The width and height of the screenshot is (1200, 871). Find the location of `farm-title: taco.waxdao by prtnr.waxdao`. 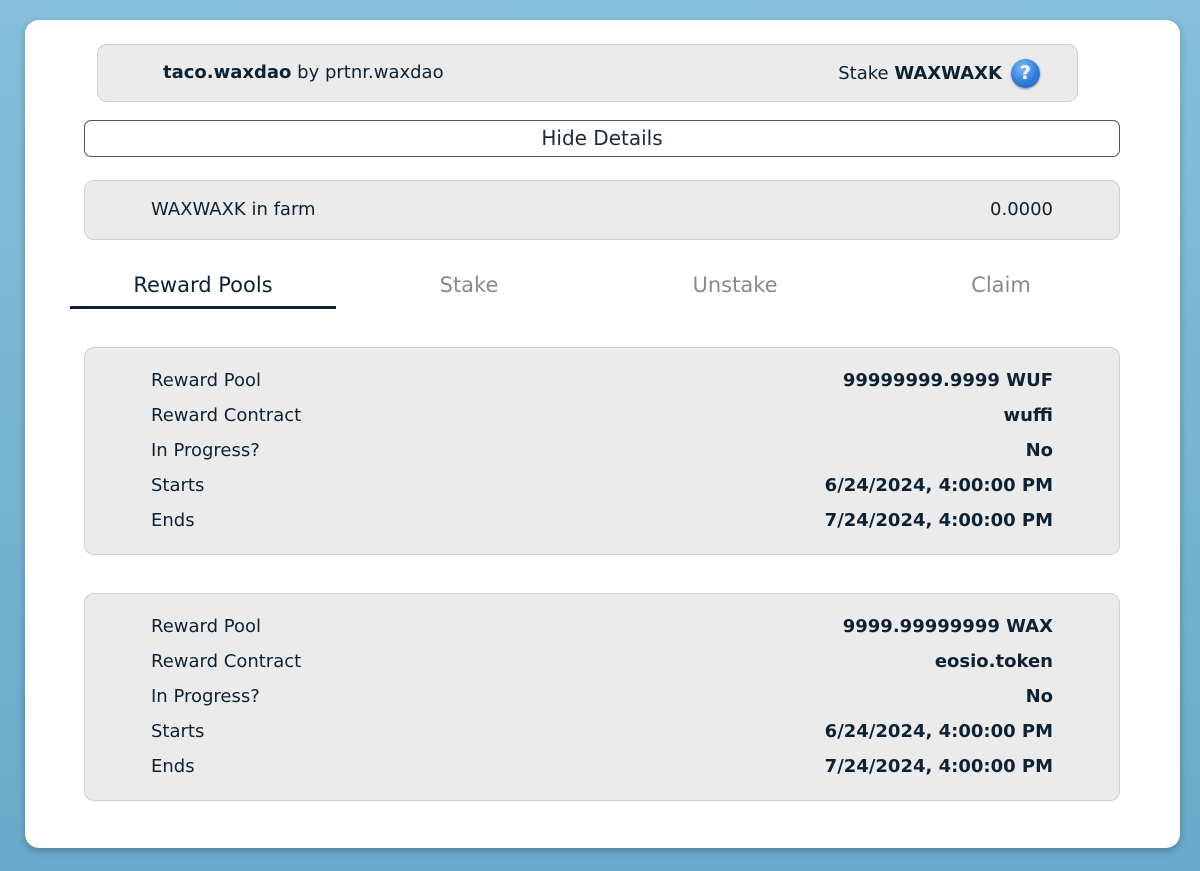

farm-title: taco.waxdao by prtnr.waxdao is located at coordinates (303, 73).